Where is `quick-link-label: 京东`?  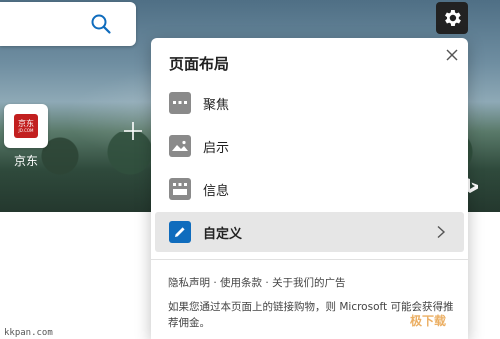 quick-link-label: 京东 is located at coordinates (25, 161).